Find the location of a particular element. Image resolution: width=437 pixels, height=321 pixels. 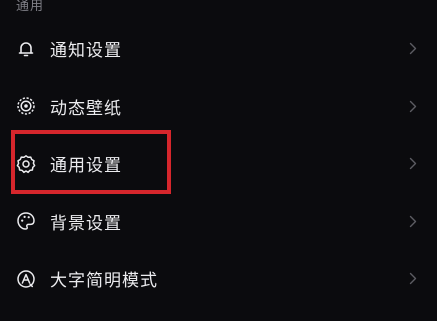

menu-item-label: 大字简明模式 is located at coordinates (104, 281).